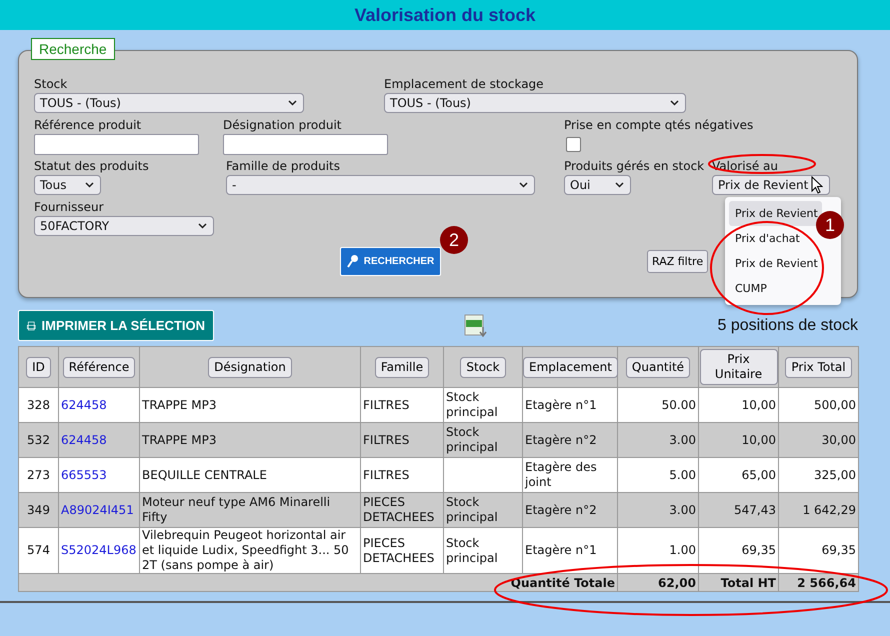  What do you see at coordinates (445, 15) in the screenshot?
I see `page-title: Valorisation du stock` at bounding box center [445, 15].